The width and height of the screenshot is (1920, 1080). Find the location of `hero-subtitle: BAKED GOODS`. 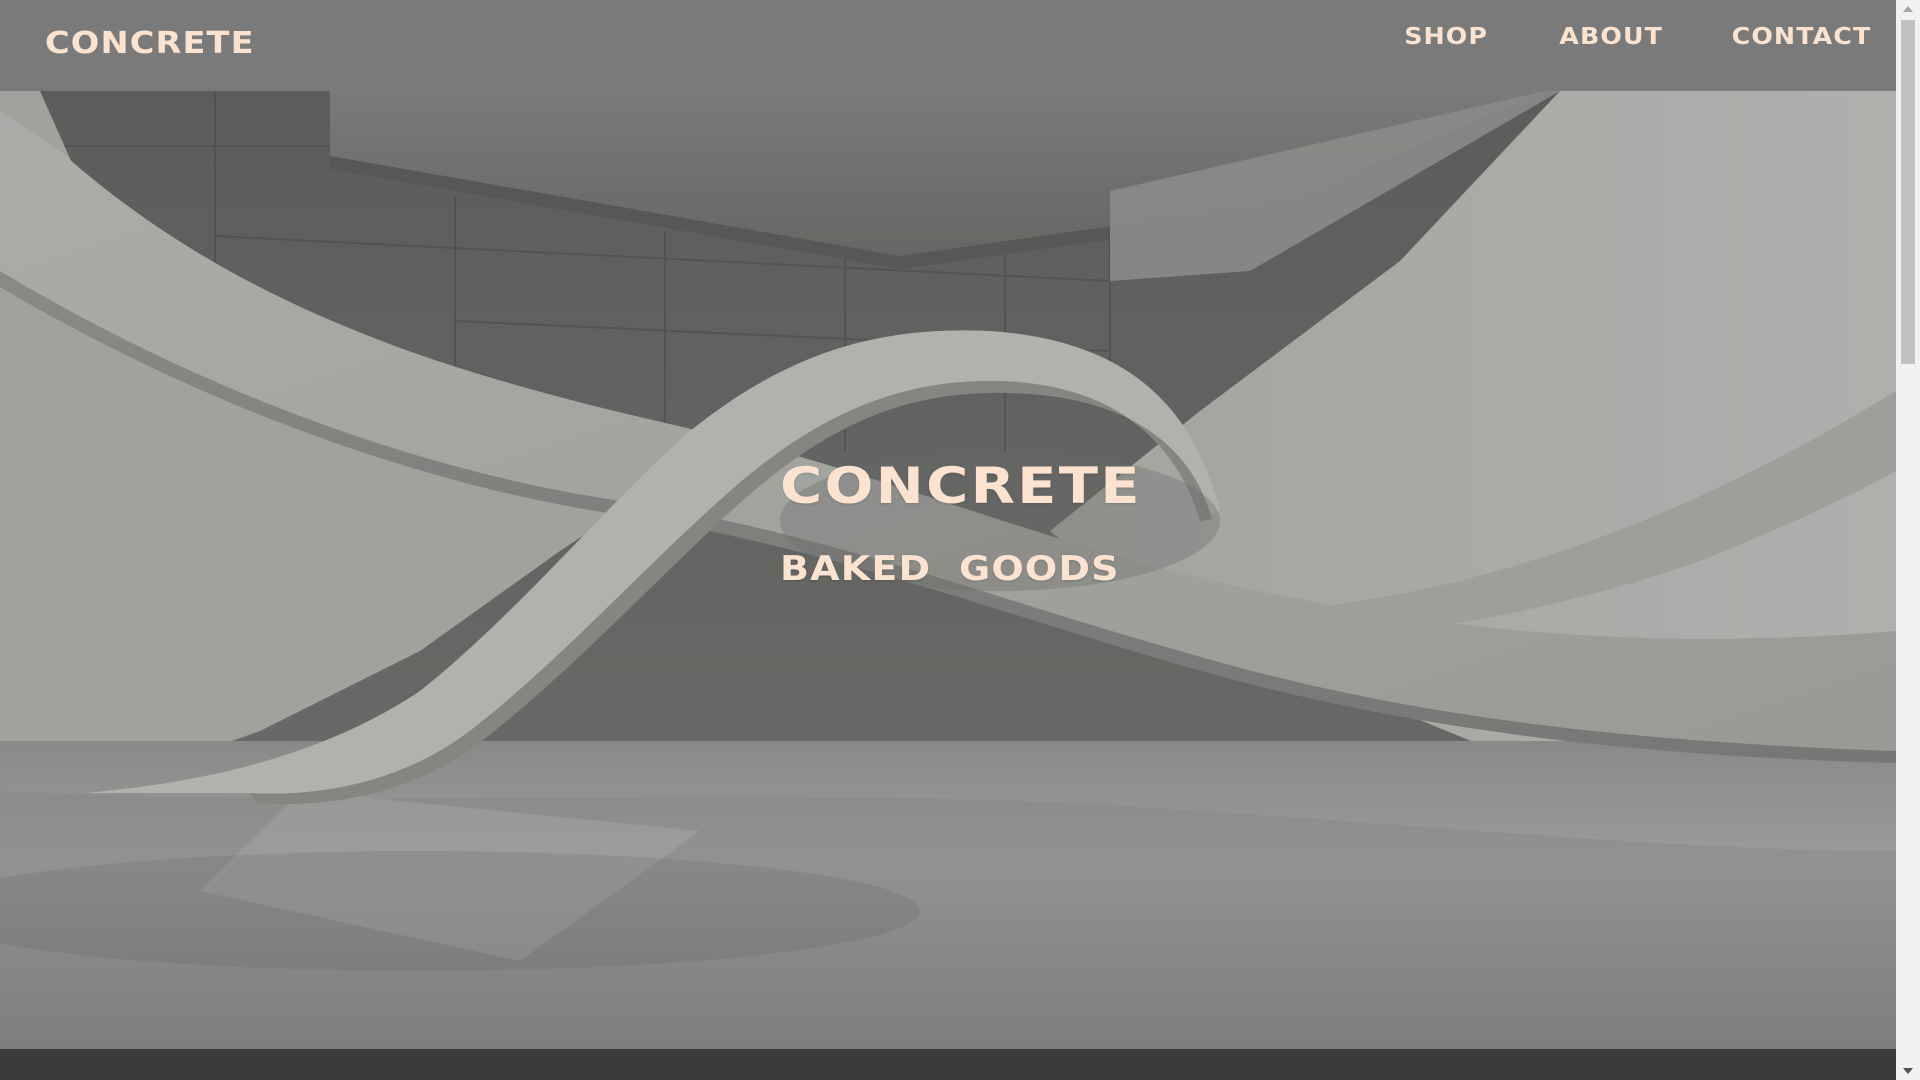

hero-subtitle: BAKED GOODS is located at coordinates (949, 569).